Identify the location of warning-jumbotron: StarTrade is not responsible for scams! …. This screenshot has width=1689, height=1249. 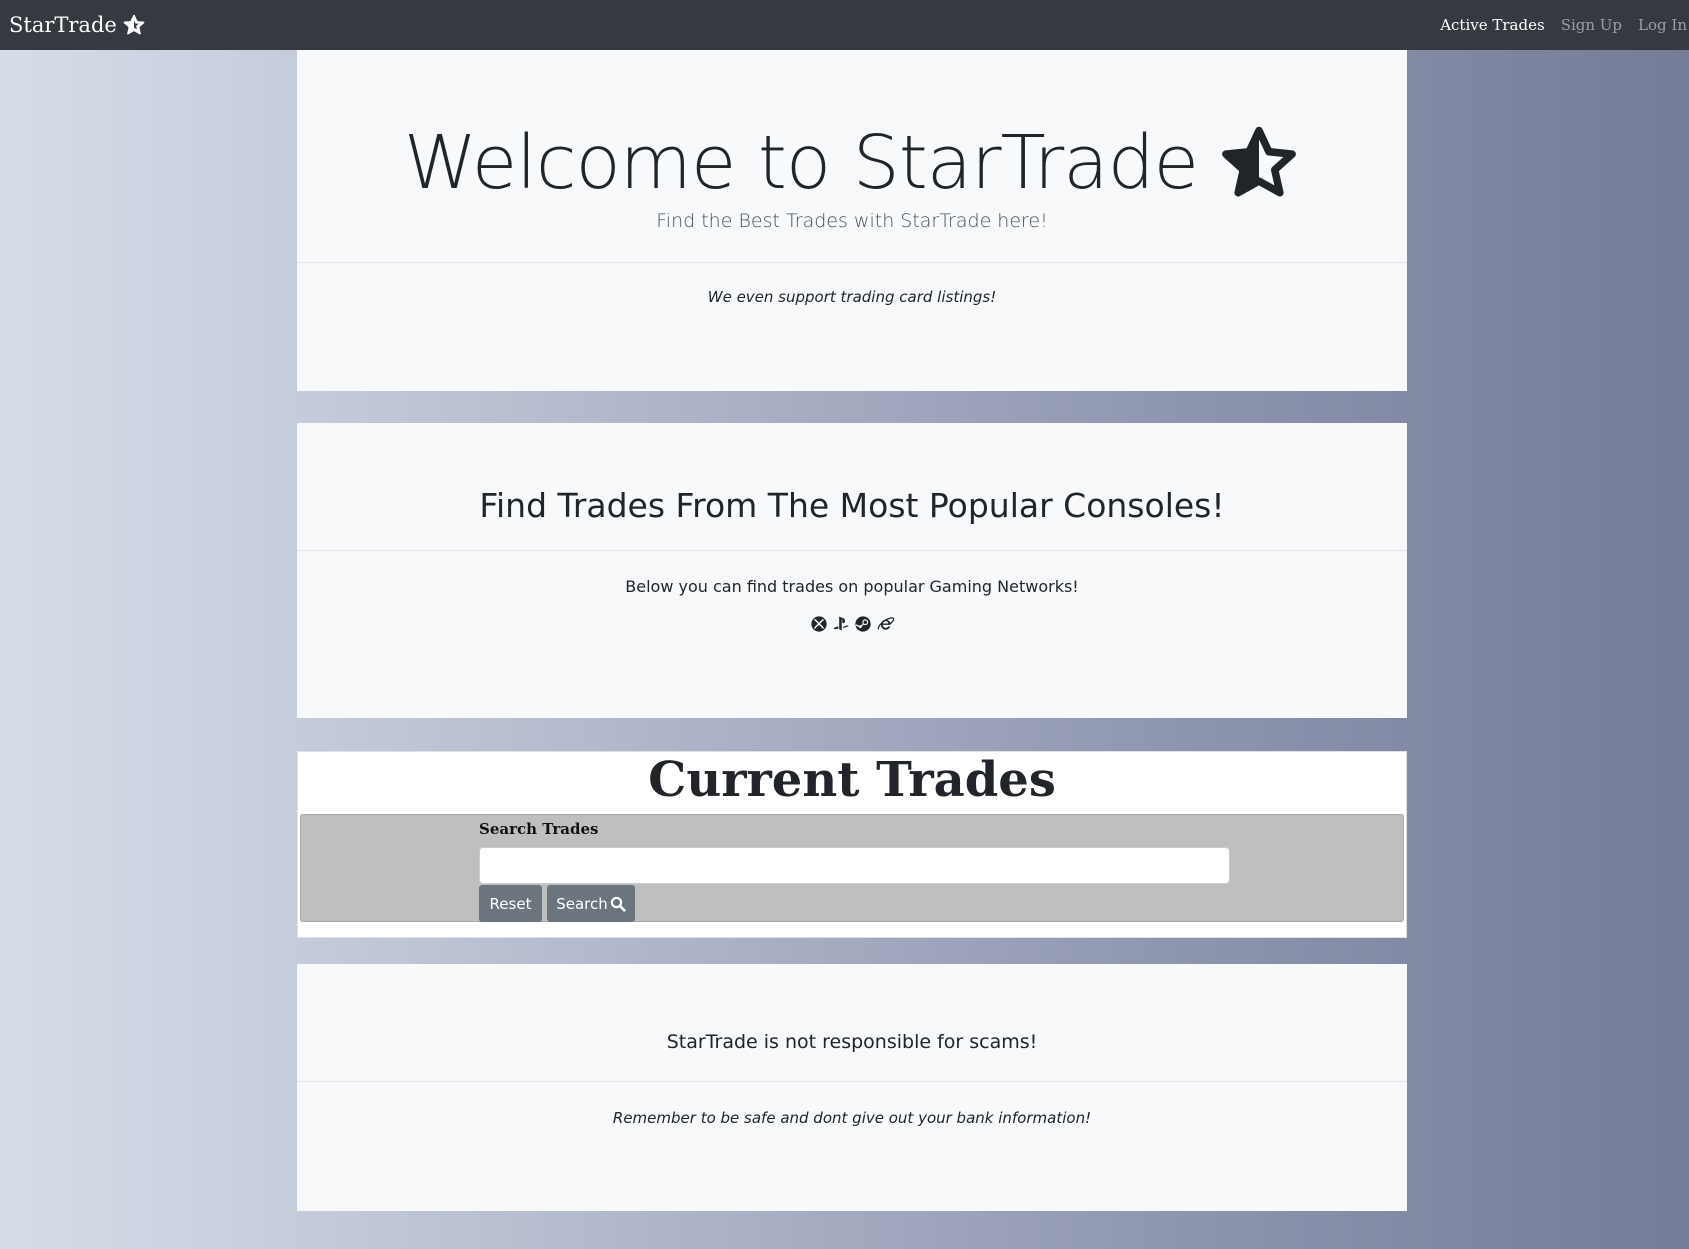
(852, 1087).